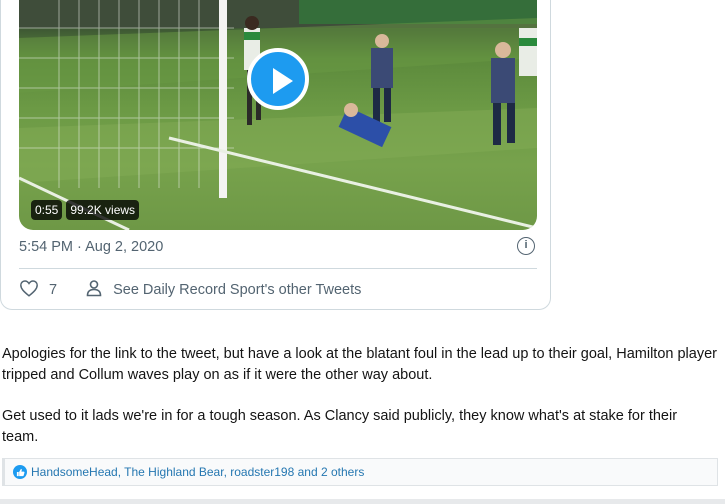  Describe the element at coordinates (526, 246) in the screenshot. I see `info-icon: i` at that location.